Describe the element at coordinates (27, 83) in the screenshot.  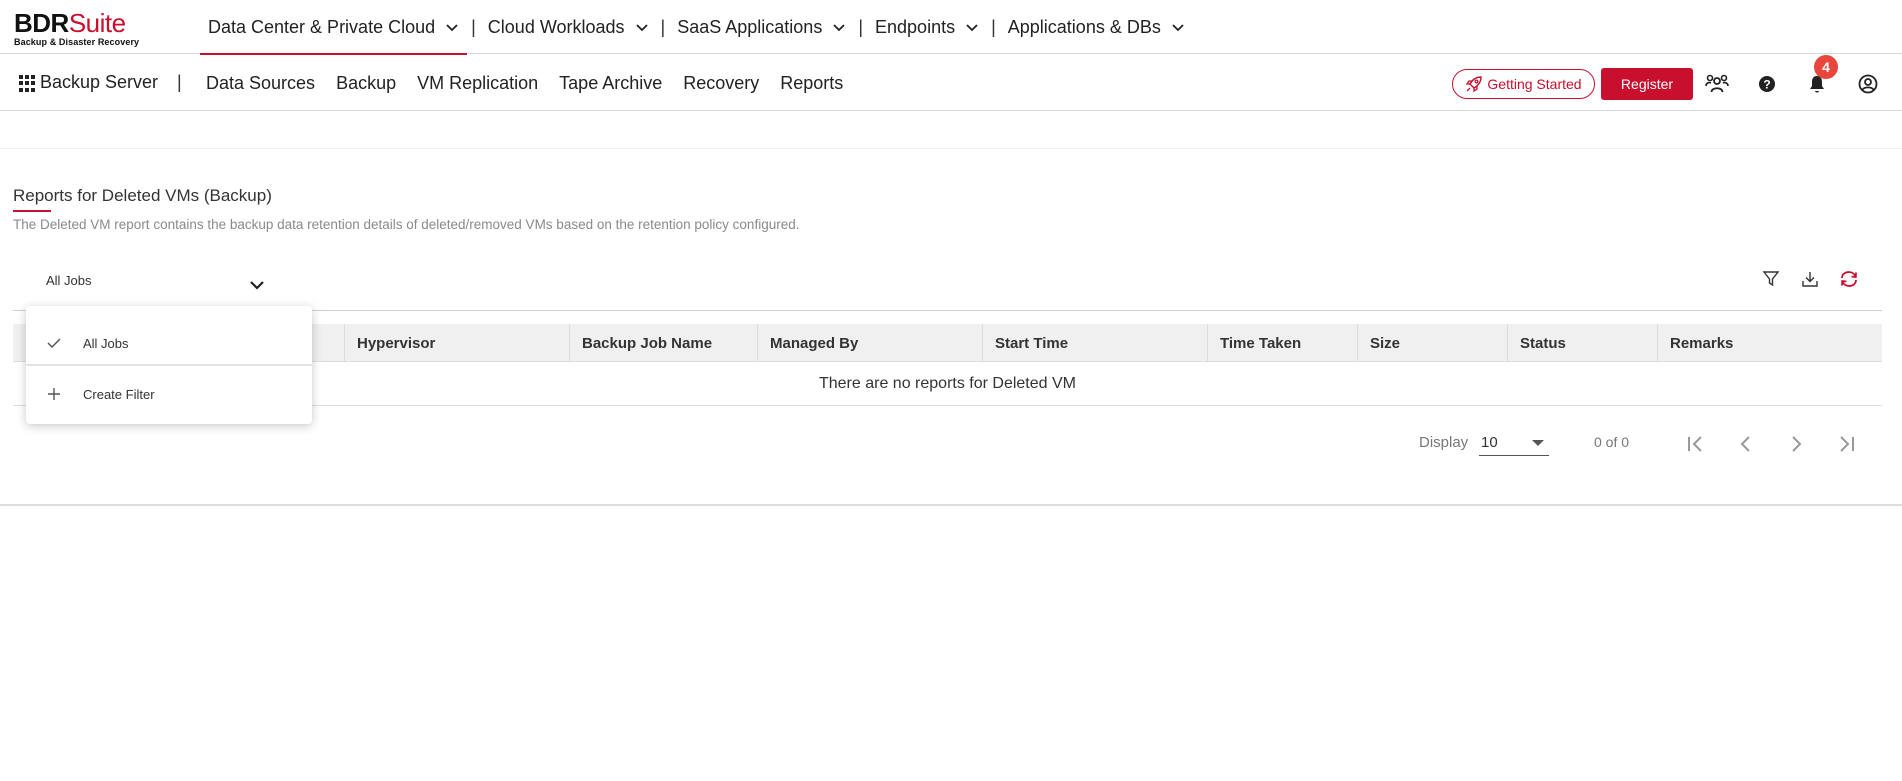
I see `app-grid-icon` at that location.